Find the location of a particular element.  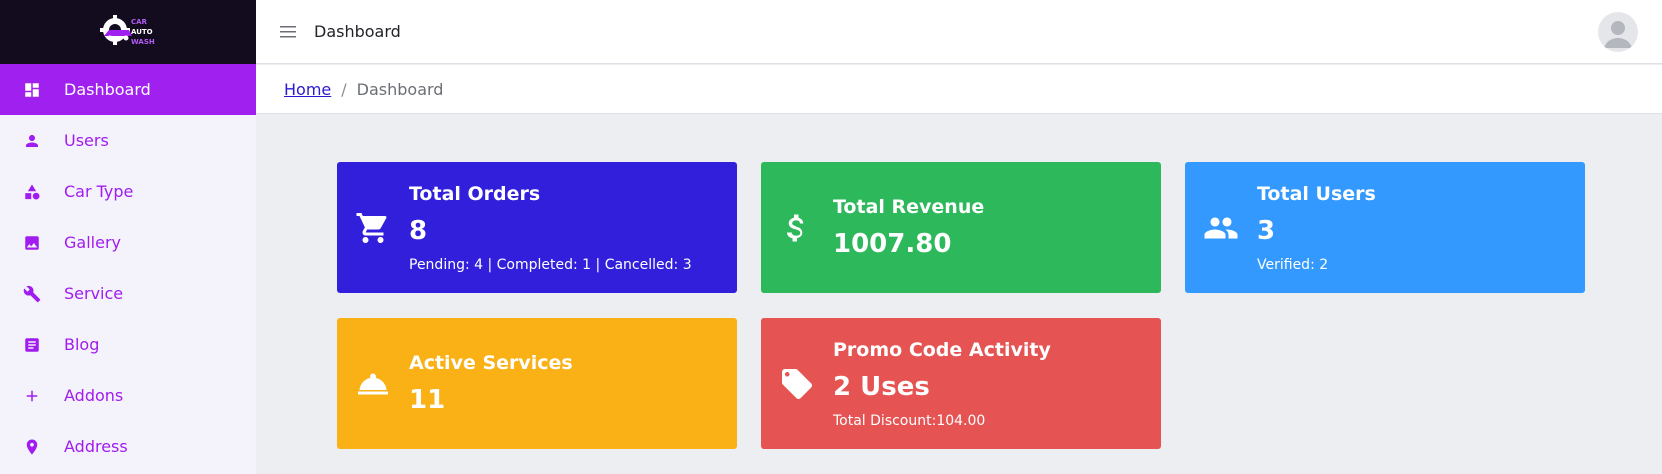

dashboard-icon is located at coordinates (32, 90).